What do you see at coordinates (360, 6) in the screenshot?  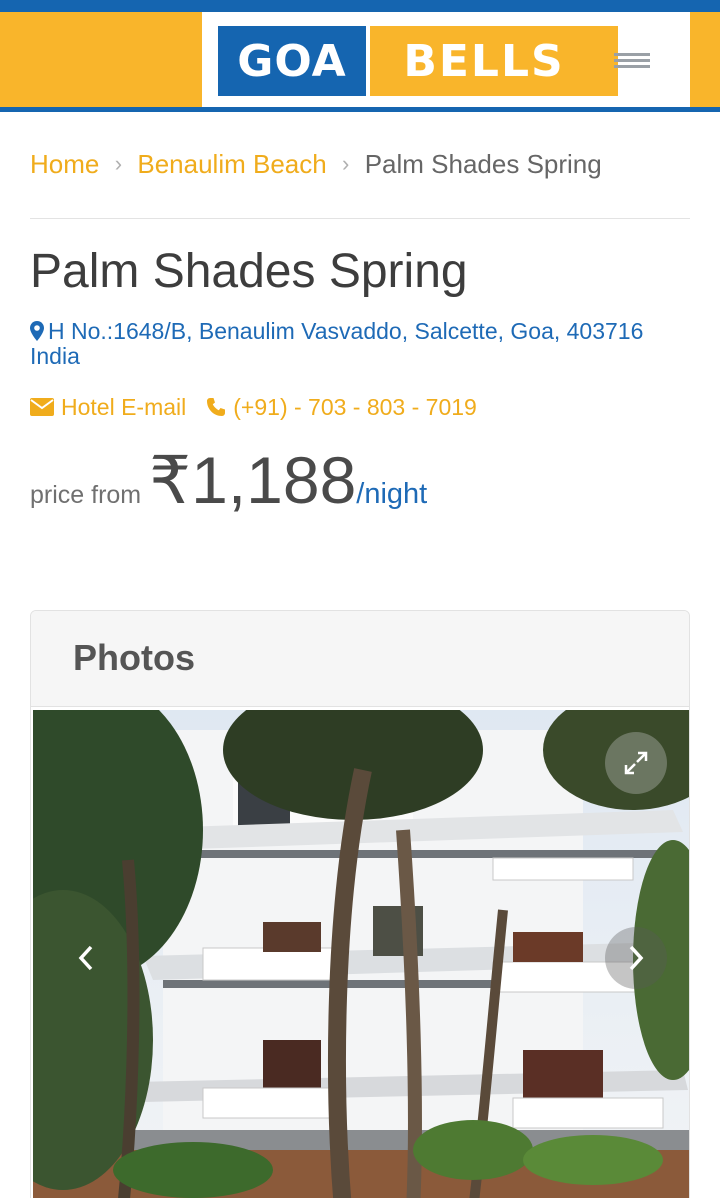 I see `header-top-stripe` at bounding box center [360, 6].